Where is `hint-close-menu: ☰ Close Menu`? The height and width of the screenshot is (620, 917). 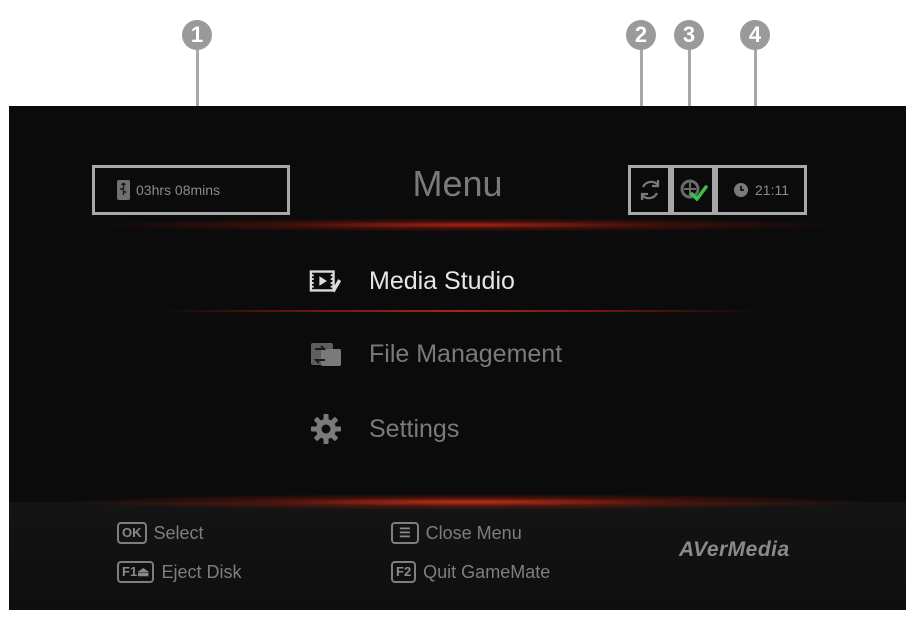 hint-close-menu: ☰ Close Menu is located at coordinates (456, 533).